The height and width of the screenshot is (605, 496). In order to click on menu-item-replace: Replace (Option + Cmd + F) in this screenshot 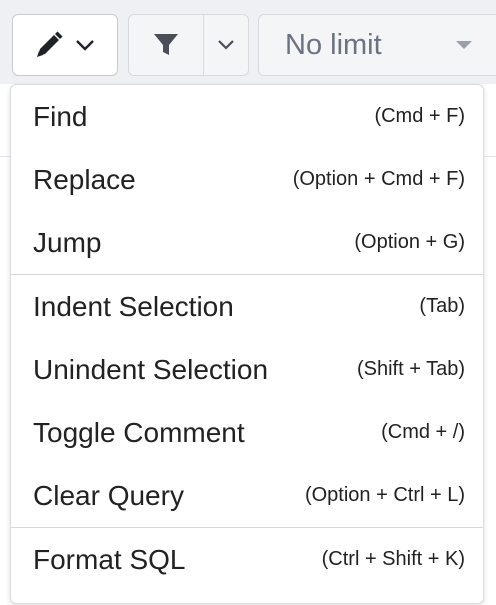, I will do `click(247, 179)`.